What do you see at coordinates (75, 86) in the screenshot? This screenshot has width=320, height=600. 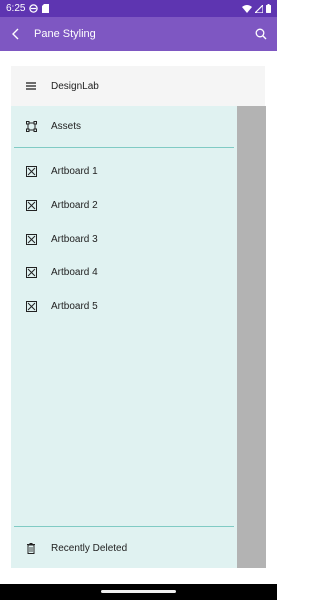 I see `nav-header-title: DesignLab` at bounding box center [75, 86].